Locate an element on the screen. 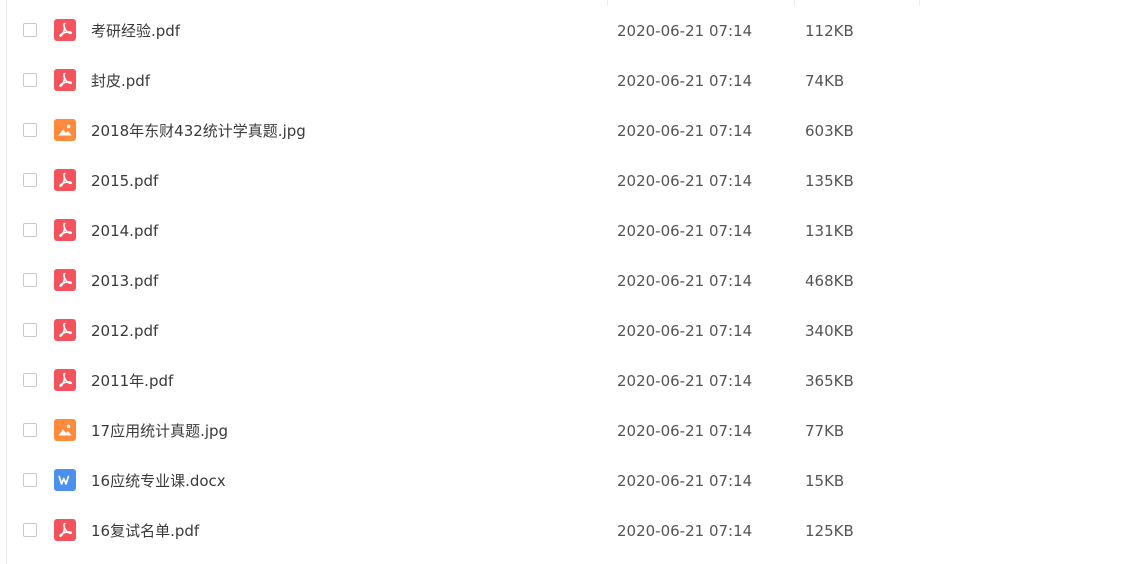 Image resolution: width=1137 pixels, height=564 pixels. file-size: 77KB is located at coordinates (825, 431).